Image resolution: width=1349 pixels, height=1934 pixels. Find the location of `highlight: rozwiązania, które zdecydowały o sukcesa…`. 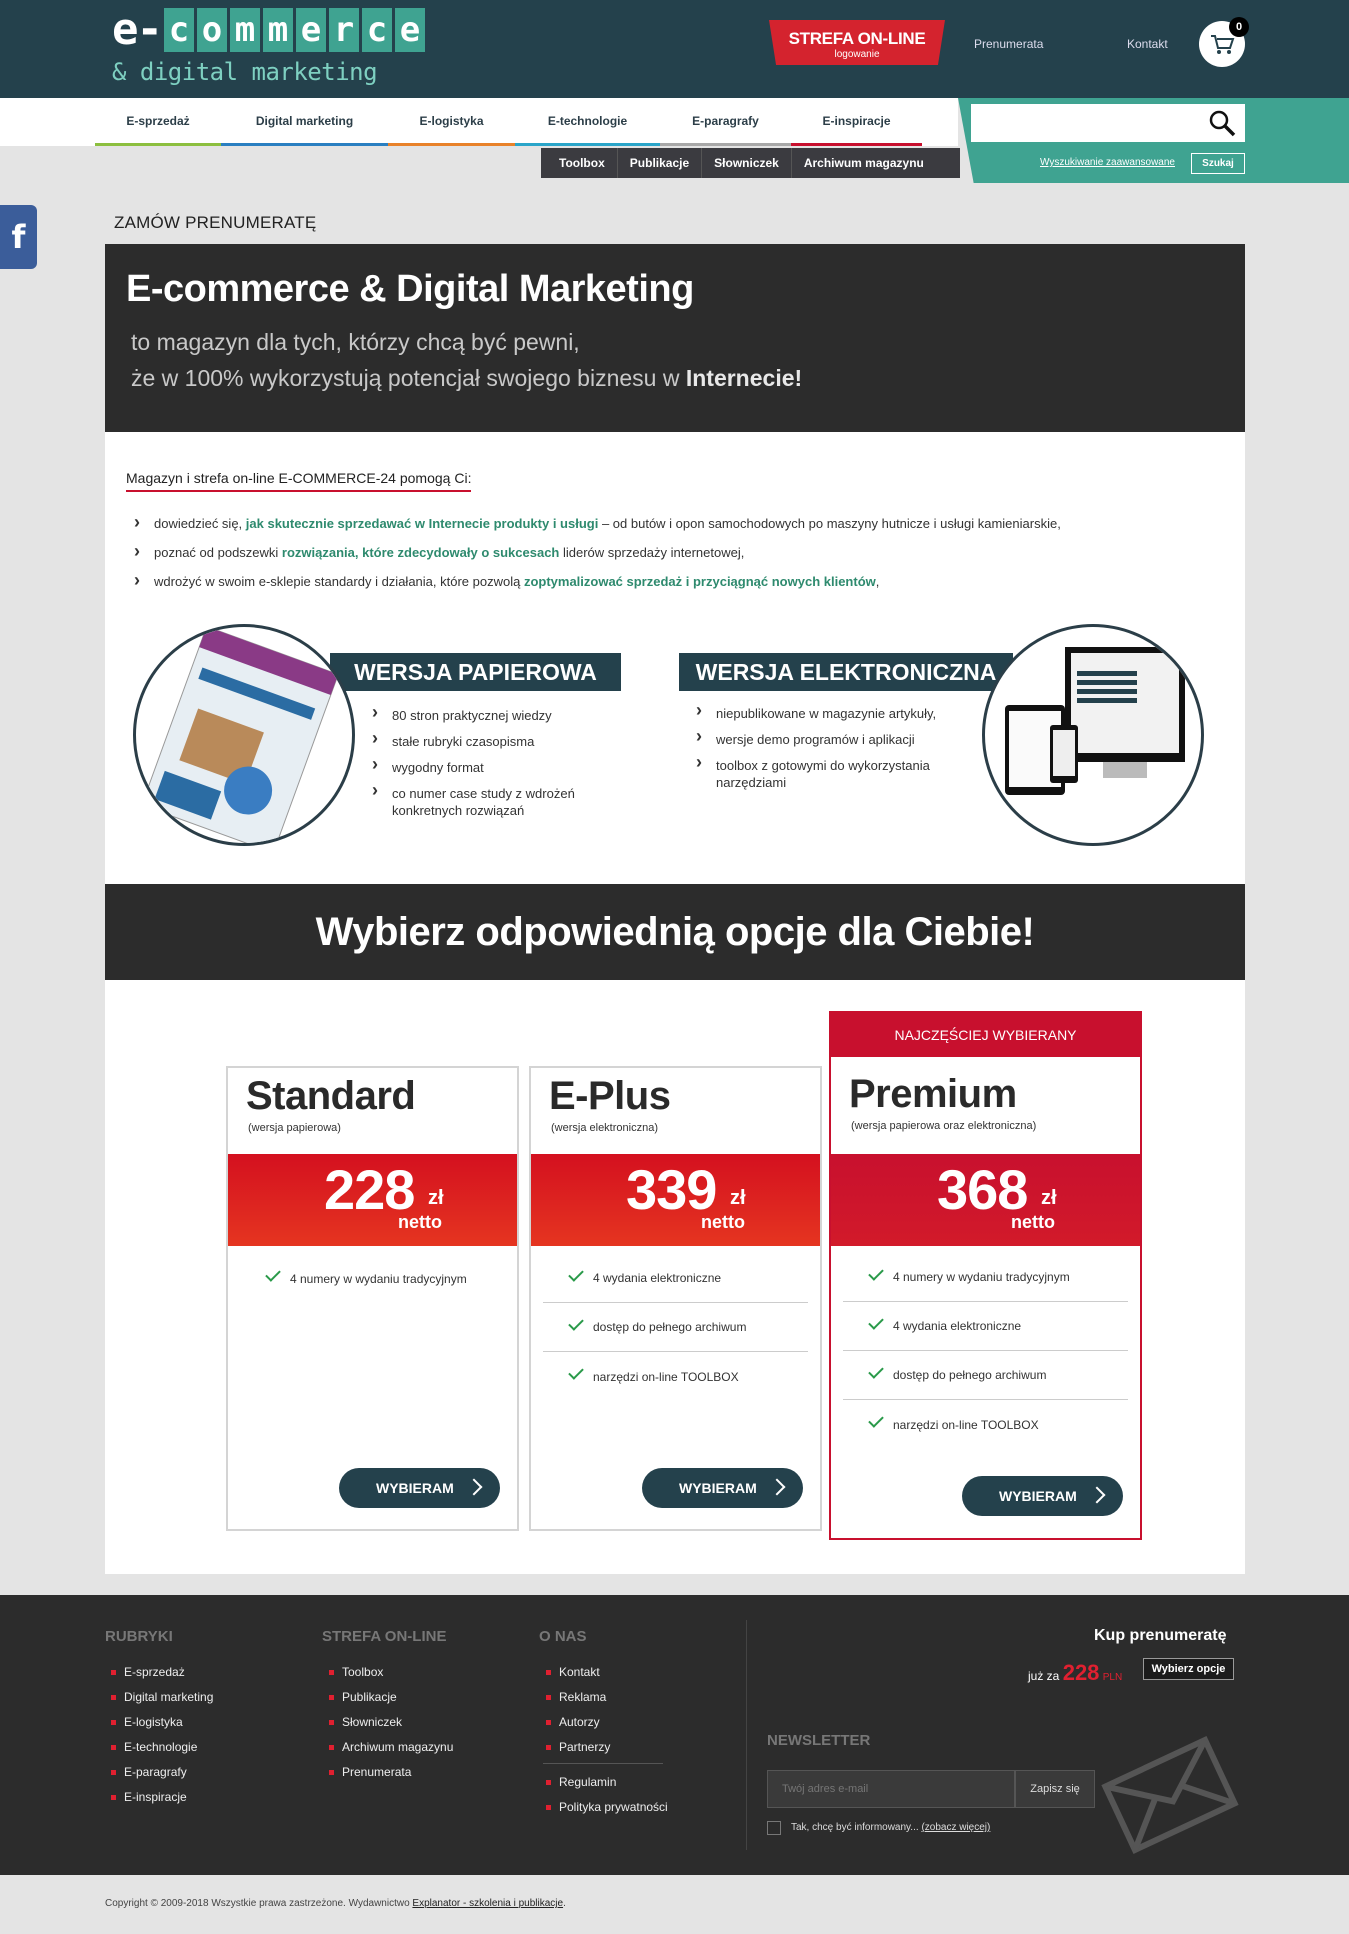

highlight: rozwiązania, które zdecydowały o sukcesa… is located at coordinates (420, 552).